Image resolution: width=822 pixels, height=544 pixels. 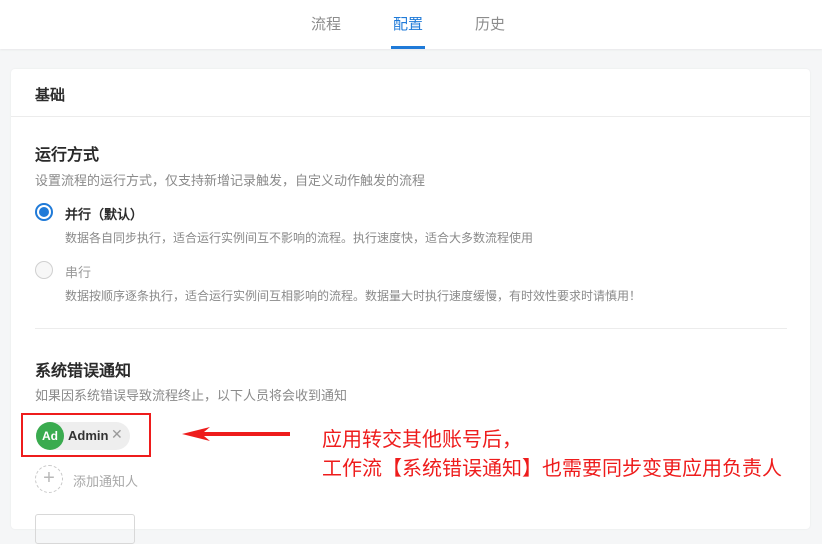 I want to click on serial-radio, so click(x=44, y=270).